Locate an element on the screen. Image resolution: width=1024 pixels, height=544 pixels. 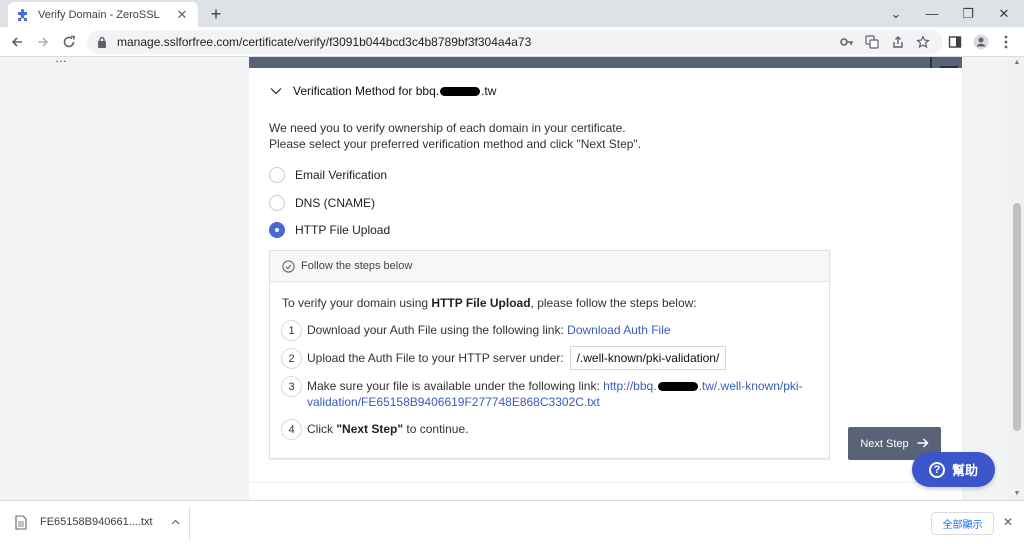
translate-icon is located at coordinates (872, 42).